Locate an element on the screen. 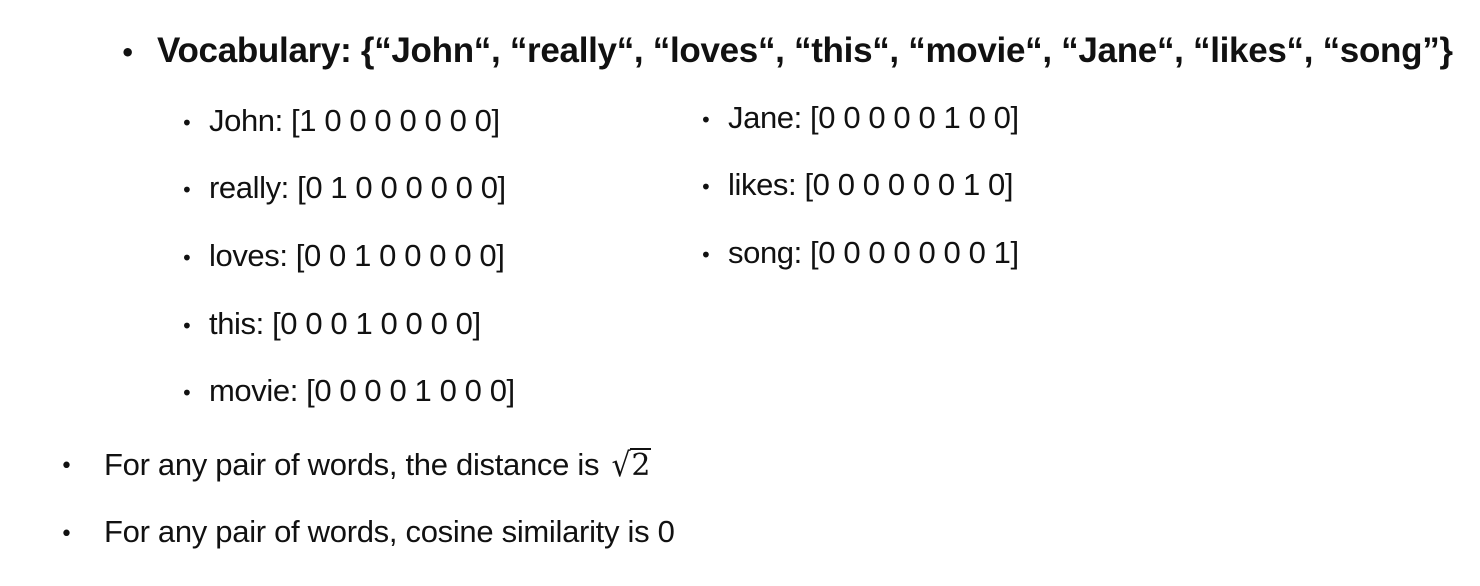 The width and height of the screenshot is (1480, 586). vector-item-this: • this: [0 0 0 1 0 0 0 0] is located at coordinates (331, 323).